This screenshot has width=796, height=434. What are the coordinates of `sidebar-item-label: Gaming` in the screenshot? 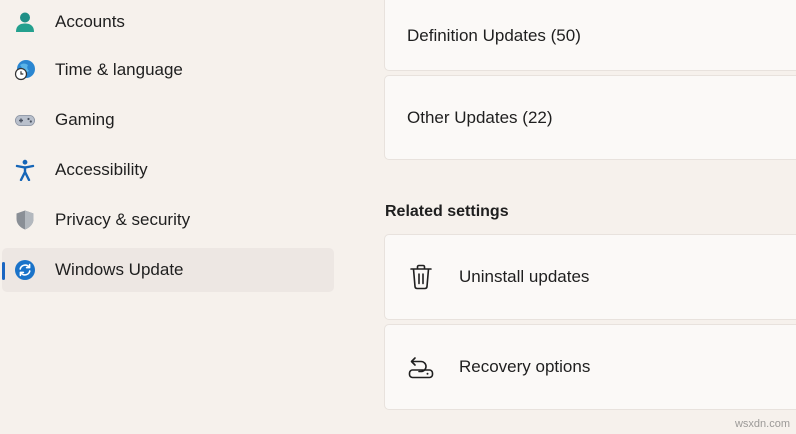 It's located at (85, 119).